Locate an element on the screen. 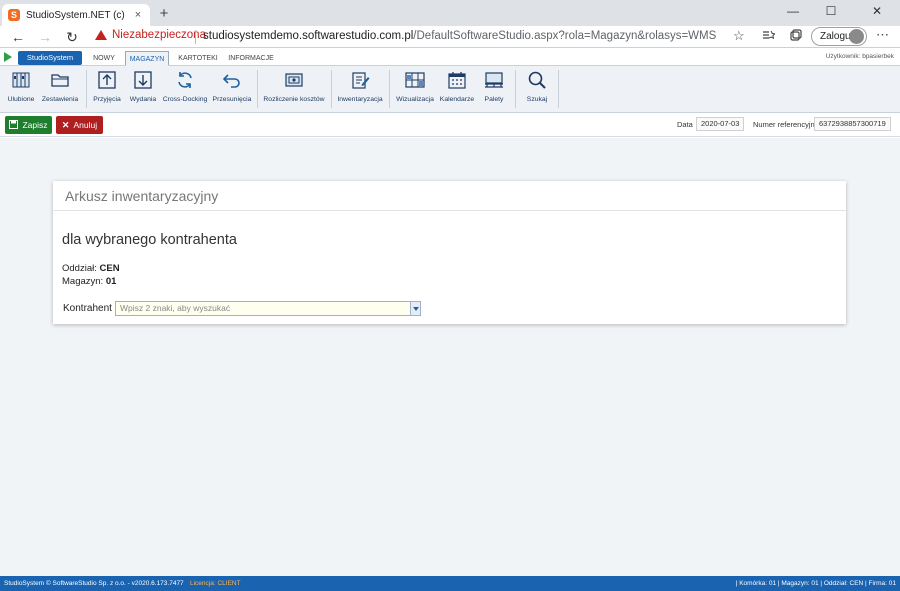  save-icon is located at coordinates (14, 125).